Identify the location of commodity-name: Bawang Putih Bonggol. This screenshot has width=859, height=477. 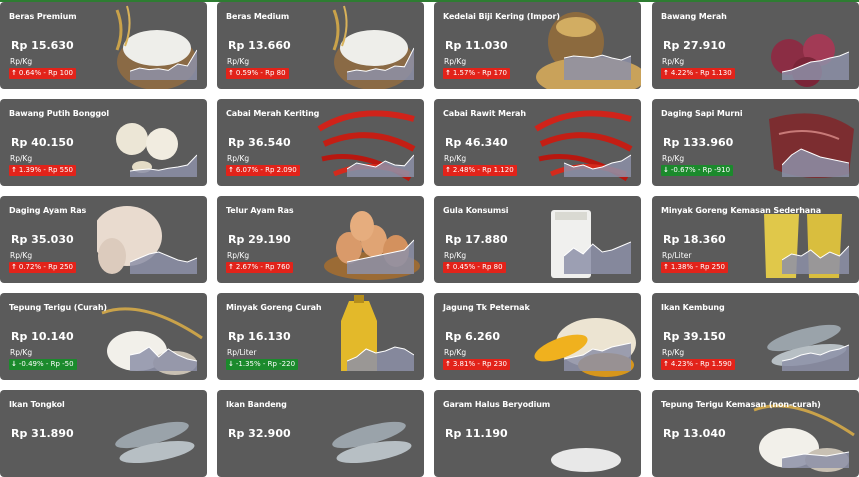
(59, 113).